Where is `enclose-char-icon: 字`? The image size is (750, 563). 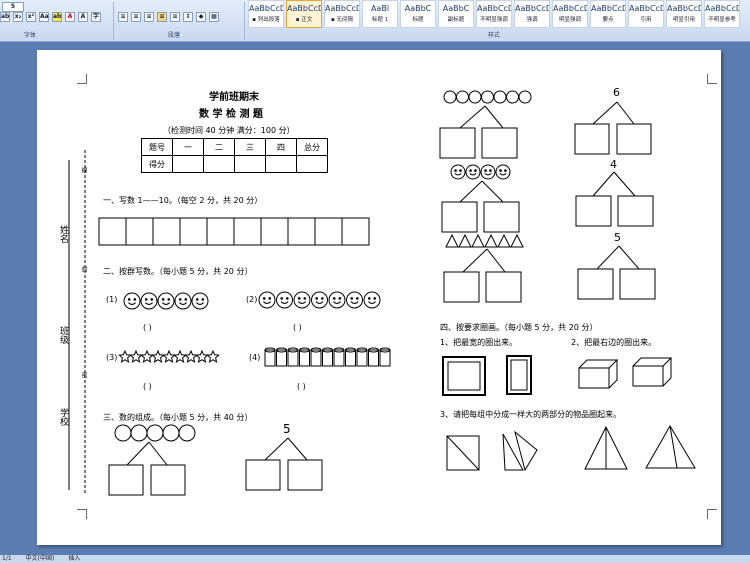
enclose-char-icon: 字 is located at coordinates (96, 17).